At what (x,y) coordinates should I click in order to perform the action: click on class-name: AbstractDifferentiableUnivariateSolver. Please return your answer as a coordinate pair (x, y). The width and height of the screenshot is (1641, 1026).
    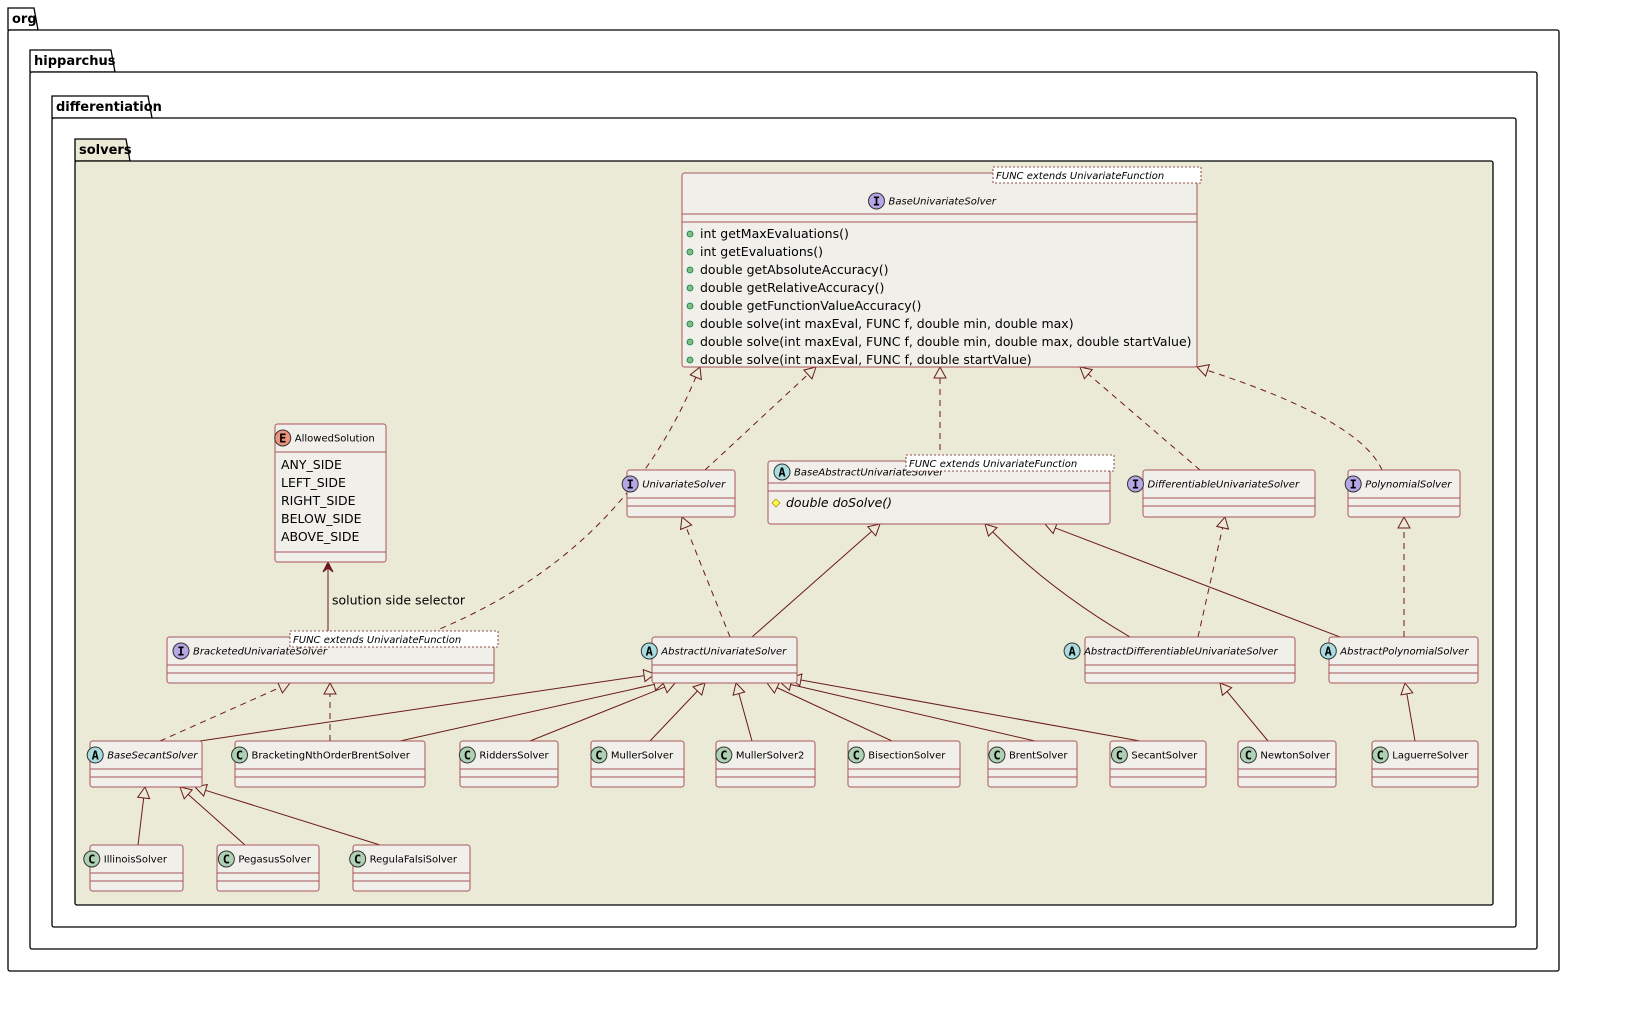
    Looking at the image, I should click on (1180, 652).